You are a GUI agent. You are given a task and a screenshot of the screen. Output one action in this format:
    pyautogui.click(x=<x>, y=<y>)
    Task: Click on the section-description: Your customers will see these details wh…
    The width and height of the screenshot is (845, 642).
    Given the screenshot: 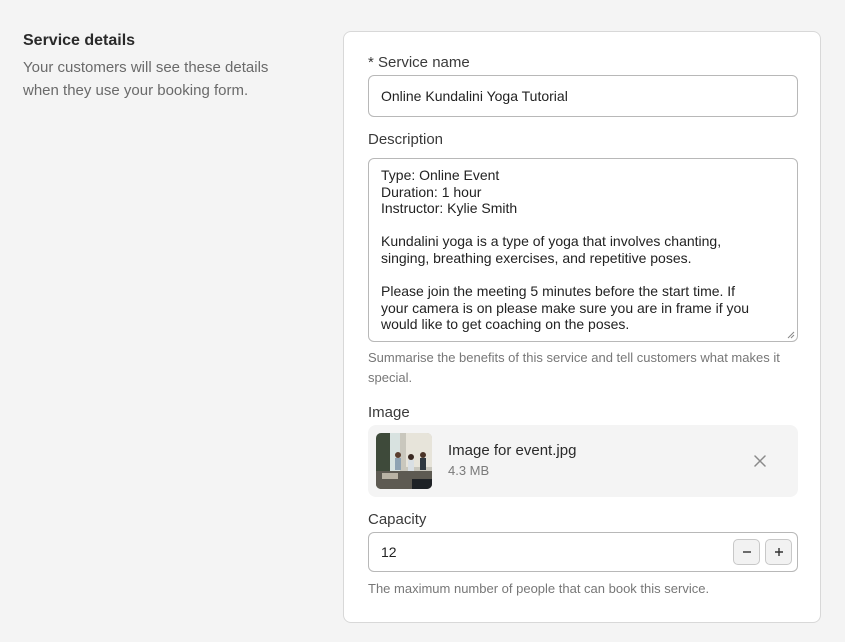 What is the action you would take?
    pyautogui.click(x=146, y=79)
    